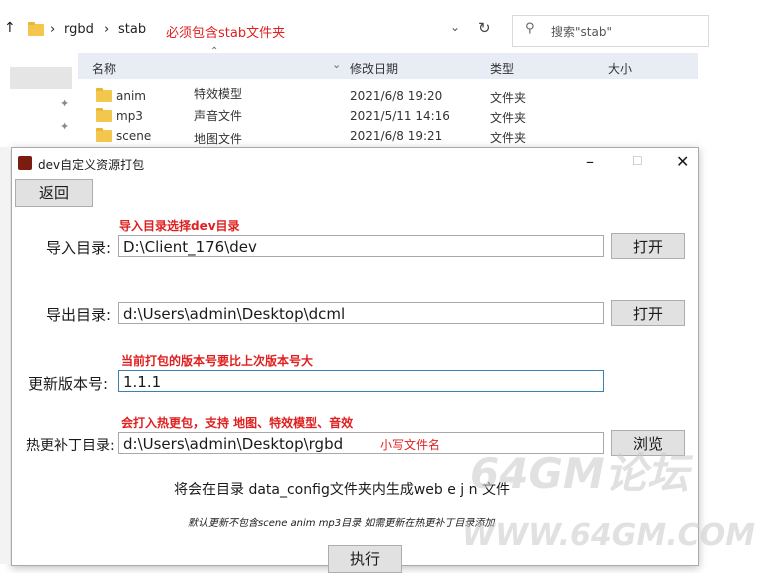 The image size is (775, 573). I want to click on app-icon, so click(25, 163).